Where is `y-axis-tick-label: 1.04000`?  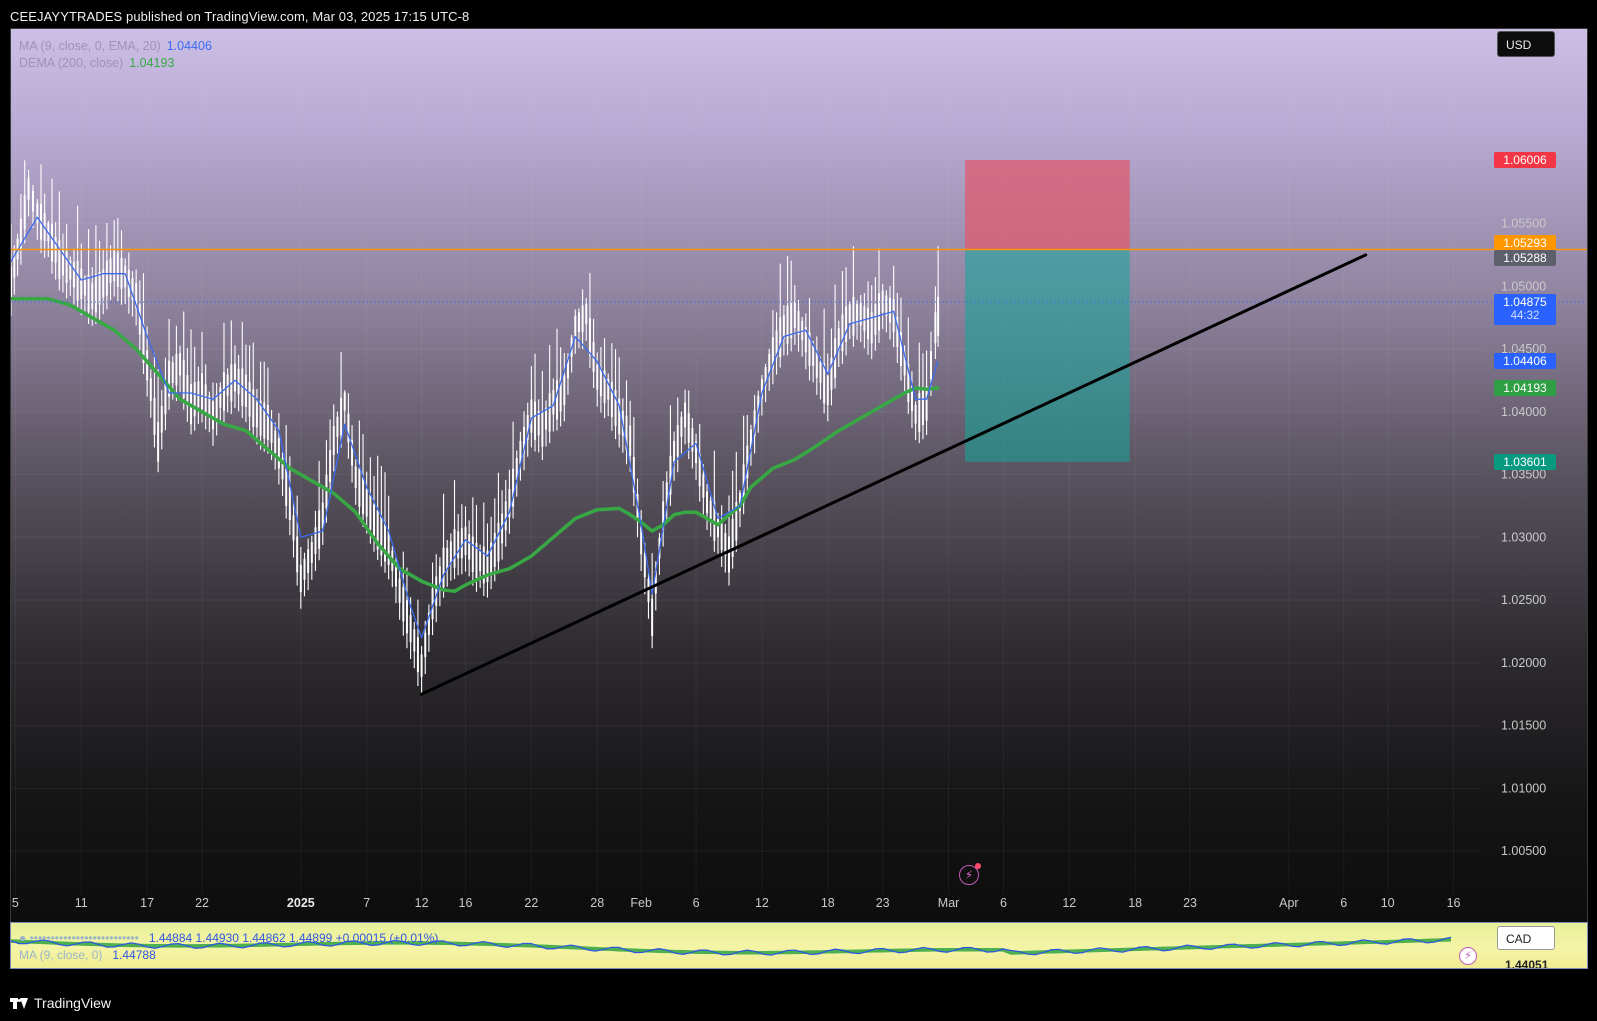 y-axis-tick-label: 1.04000 is located at coordinates (1523, 412).